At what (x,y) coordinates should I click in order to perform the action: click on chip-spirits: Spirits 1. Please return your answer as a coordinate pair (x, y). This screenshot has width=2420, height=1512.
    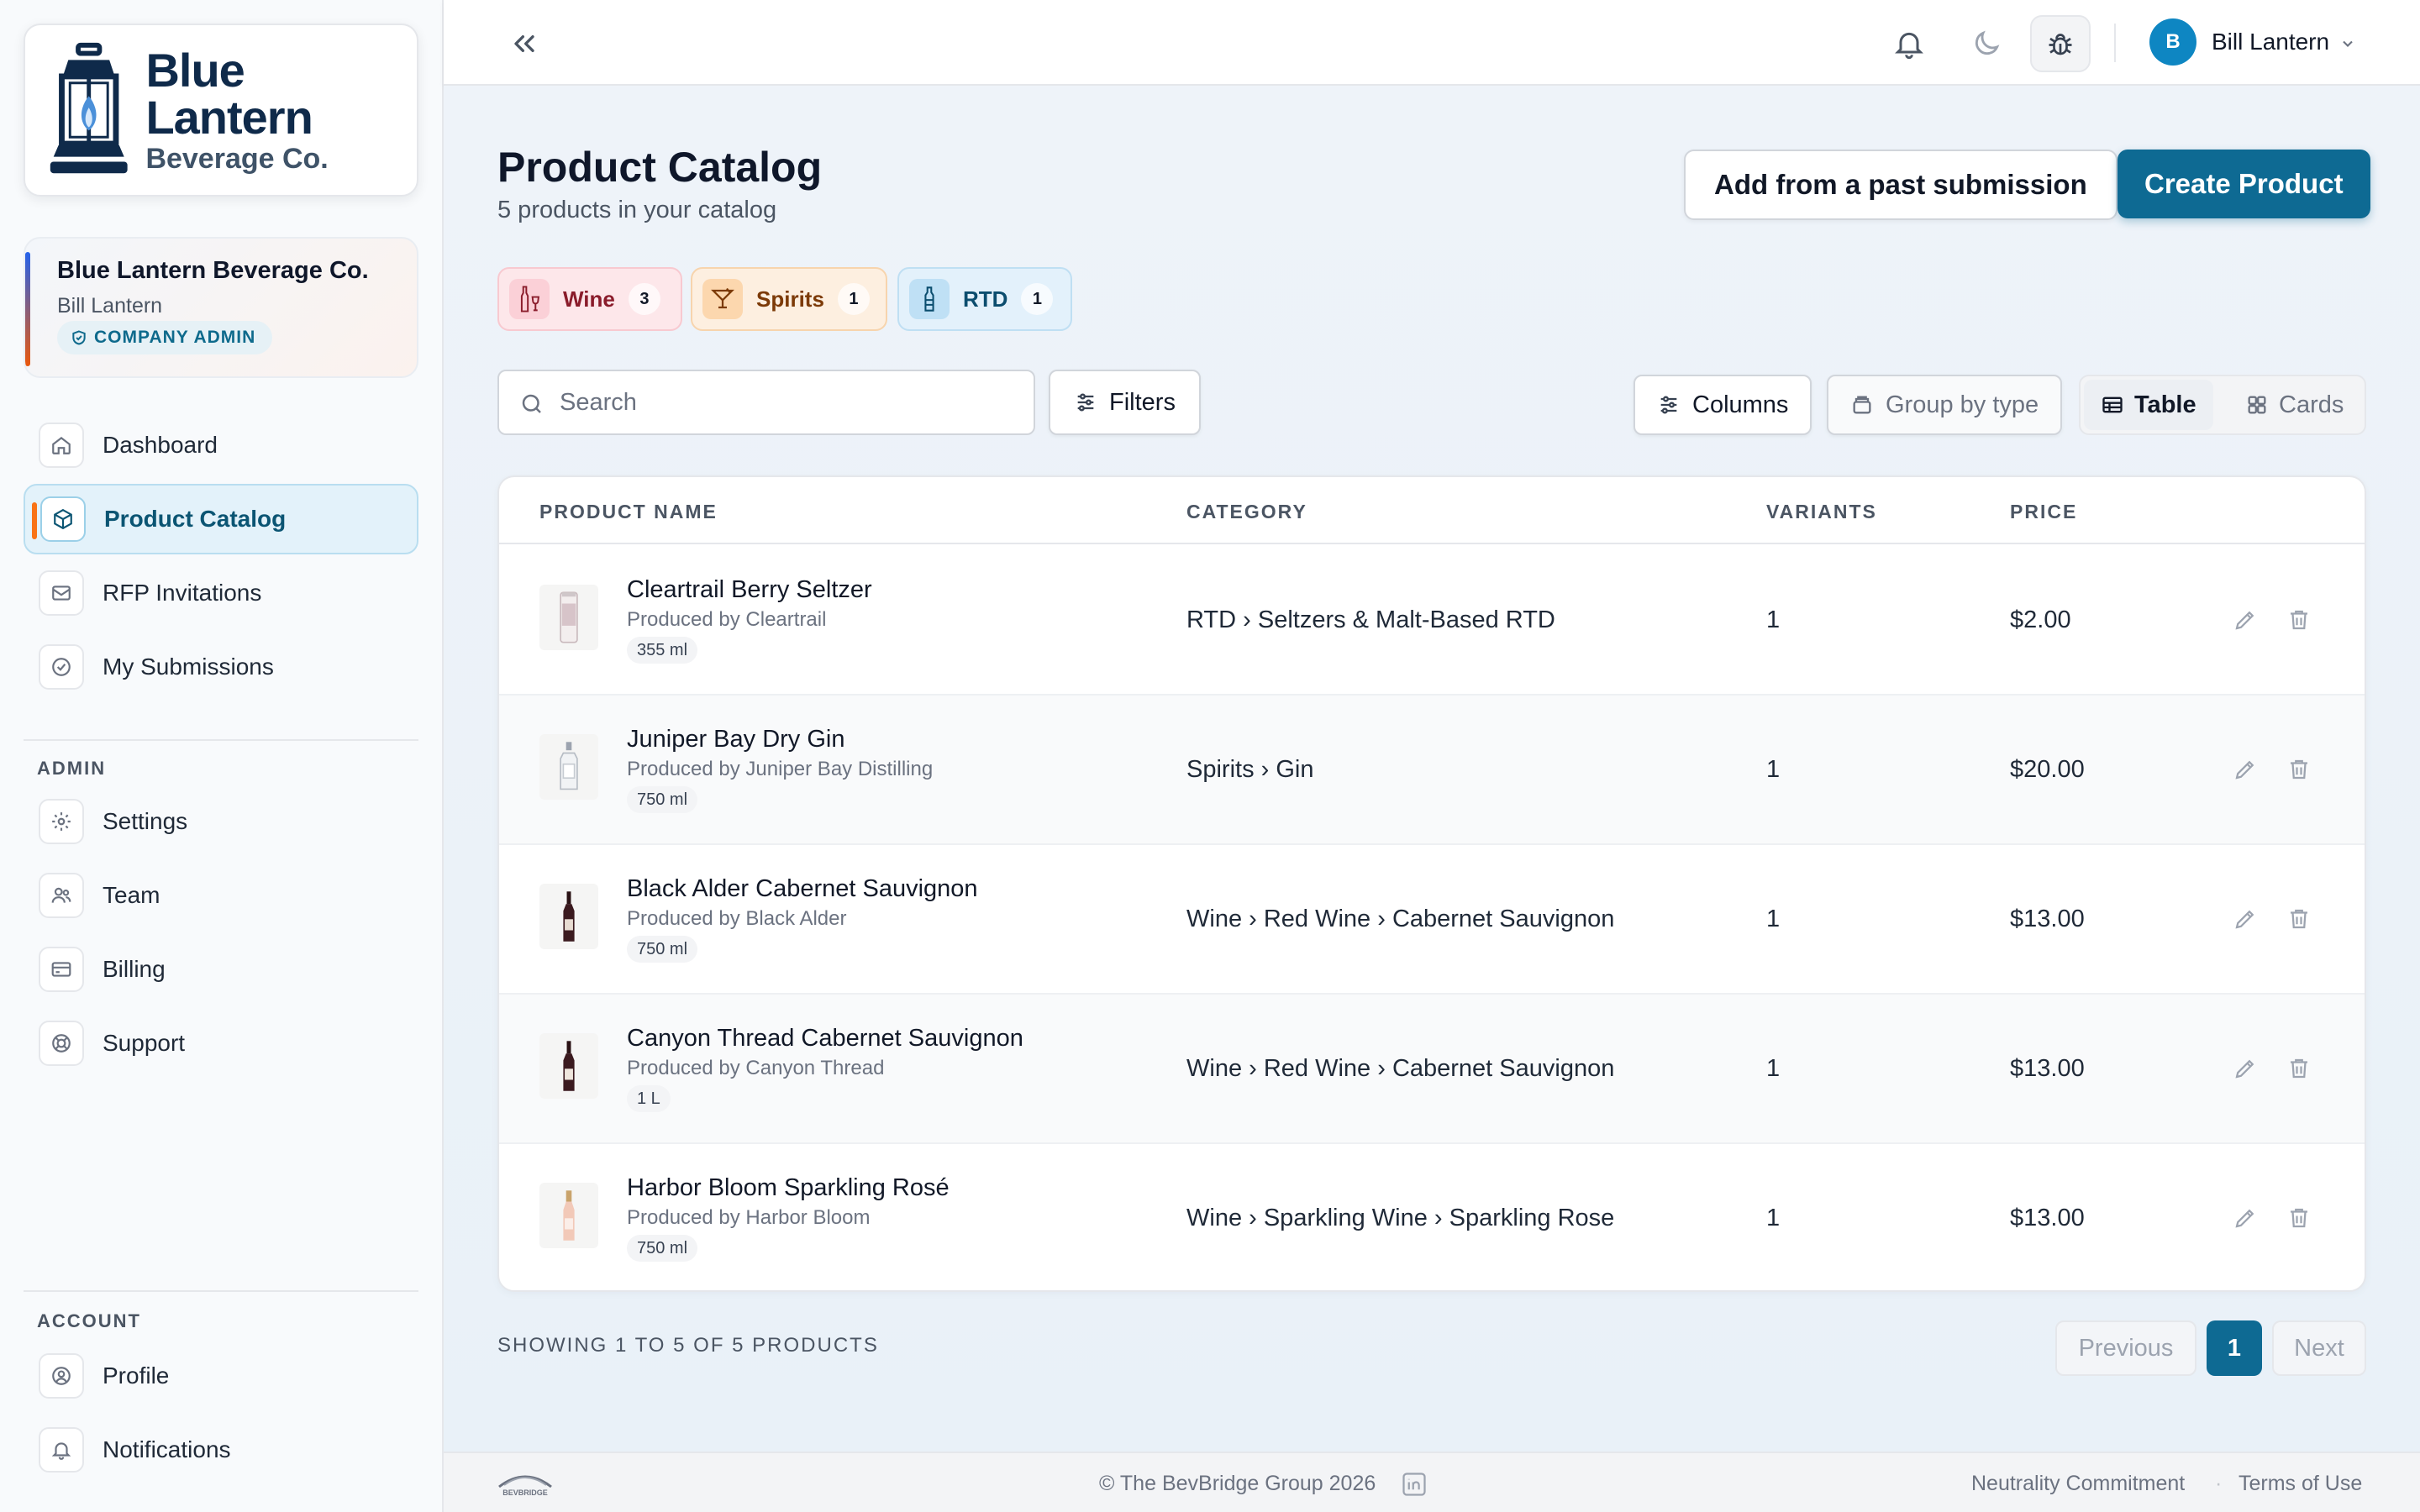
    Looking at the image, I should click on (789, 299).